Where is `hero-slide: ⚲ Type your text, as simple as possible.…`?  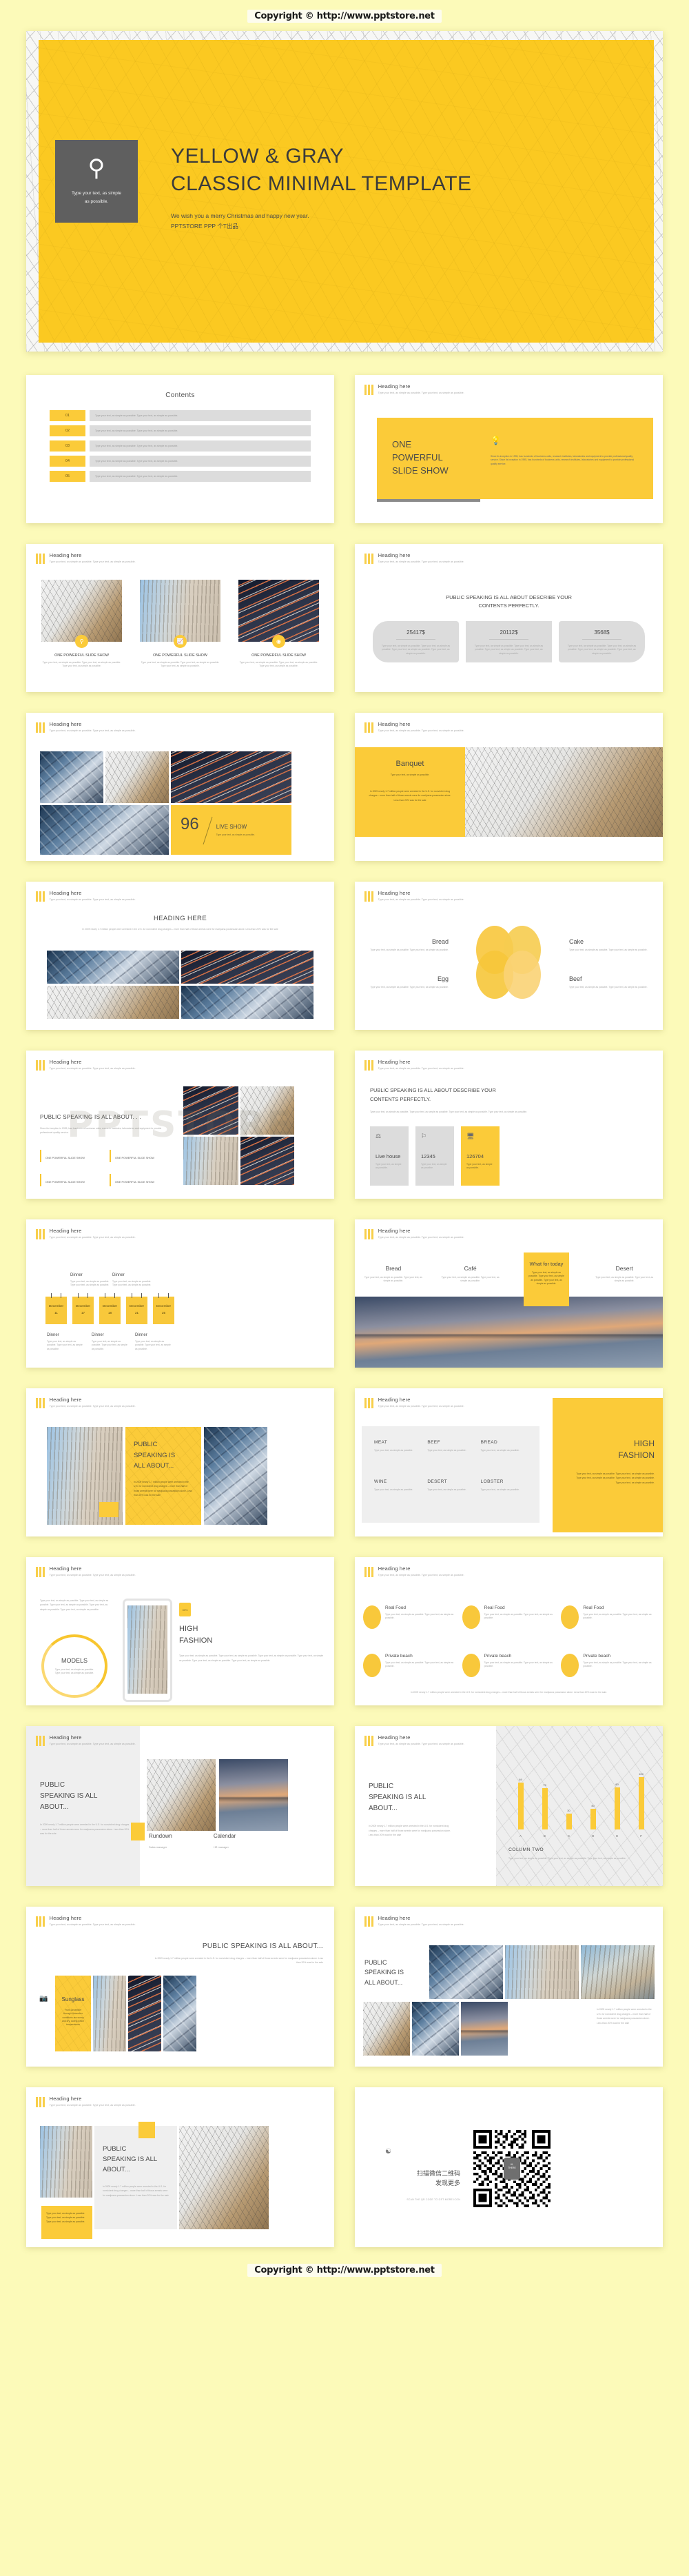 hero-slide: ⚲ Type your text, as simple as possible.… is located at coordinates (344, 191).